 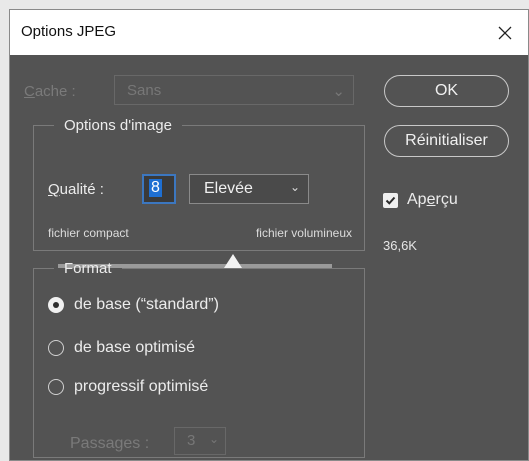 What do you see at coordinates (50, 91) in the screenshot?
I see `cache-label: Cache :` at bounding box center [50, 91].